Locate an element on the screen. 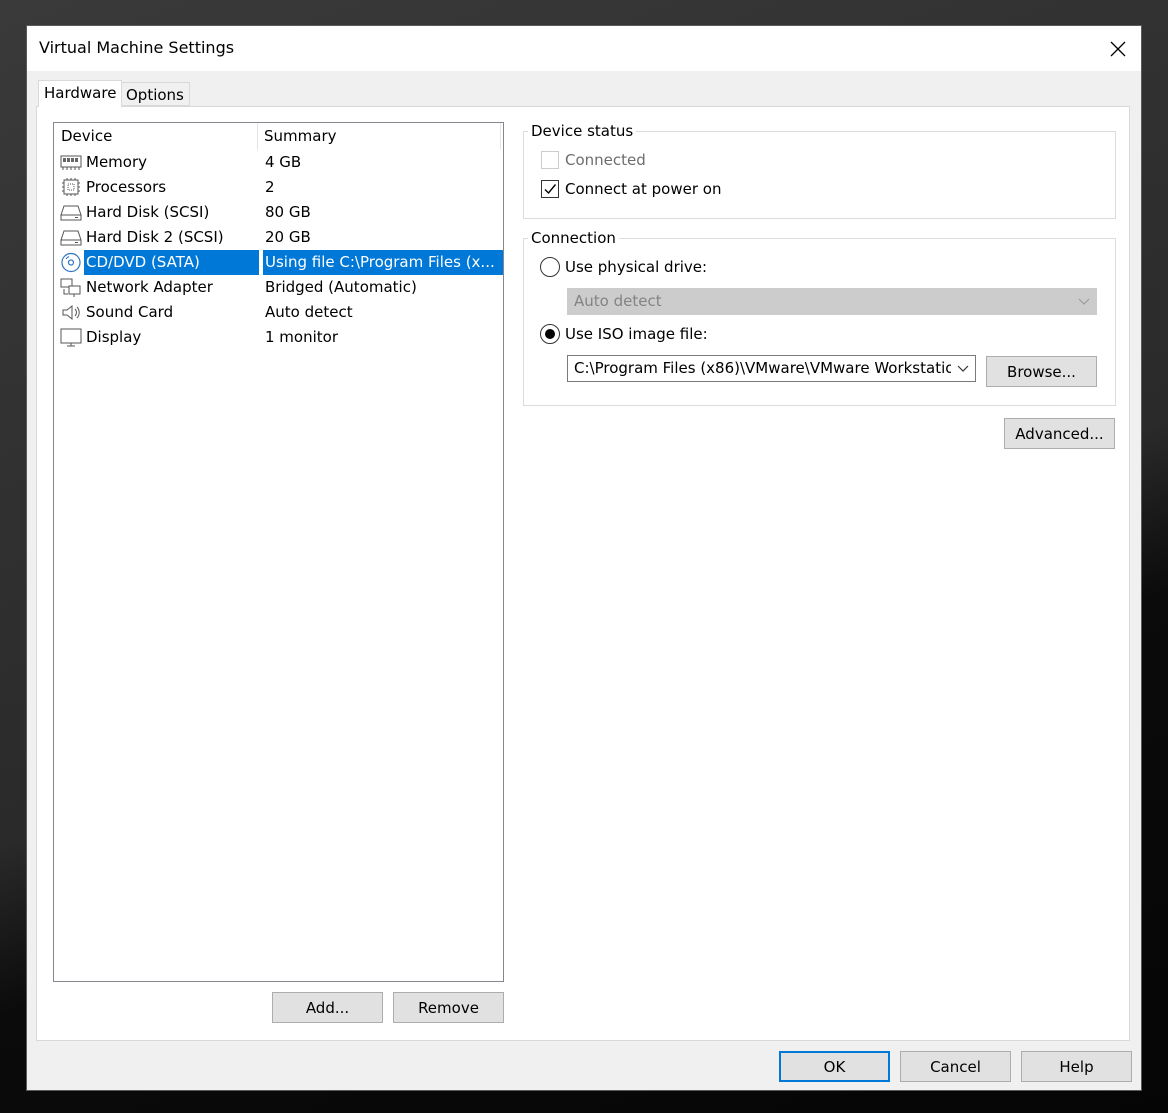 The height and width of the screenshot is (1113, 1168). window-title: Virtual Machine Settings is located at coordinates (137, 47).